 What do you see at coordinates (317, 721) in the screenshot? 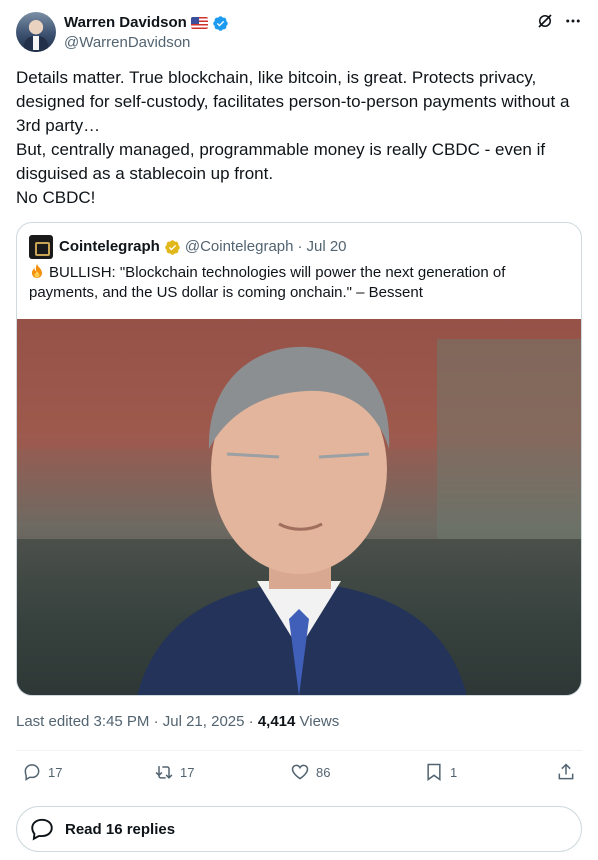
I see `views-label: Views` at bounding box center [317, 721].